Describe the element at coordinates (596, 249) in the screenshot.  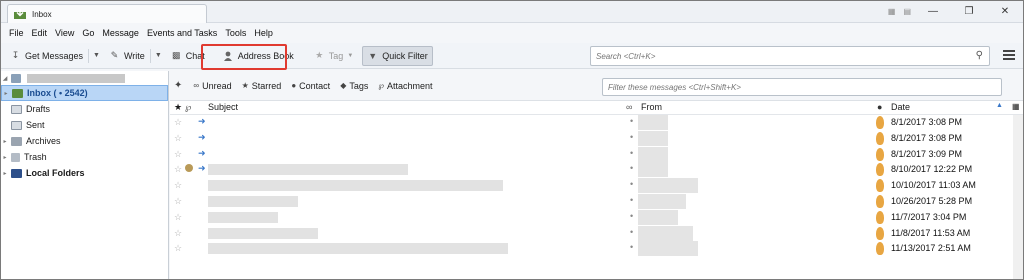
I see `message-row: ☆ • 11/13/2017 2:51 AM` at that location.